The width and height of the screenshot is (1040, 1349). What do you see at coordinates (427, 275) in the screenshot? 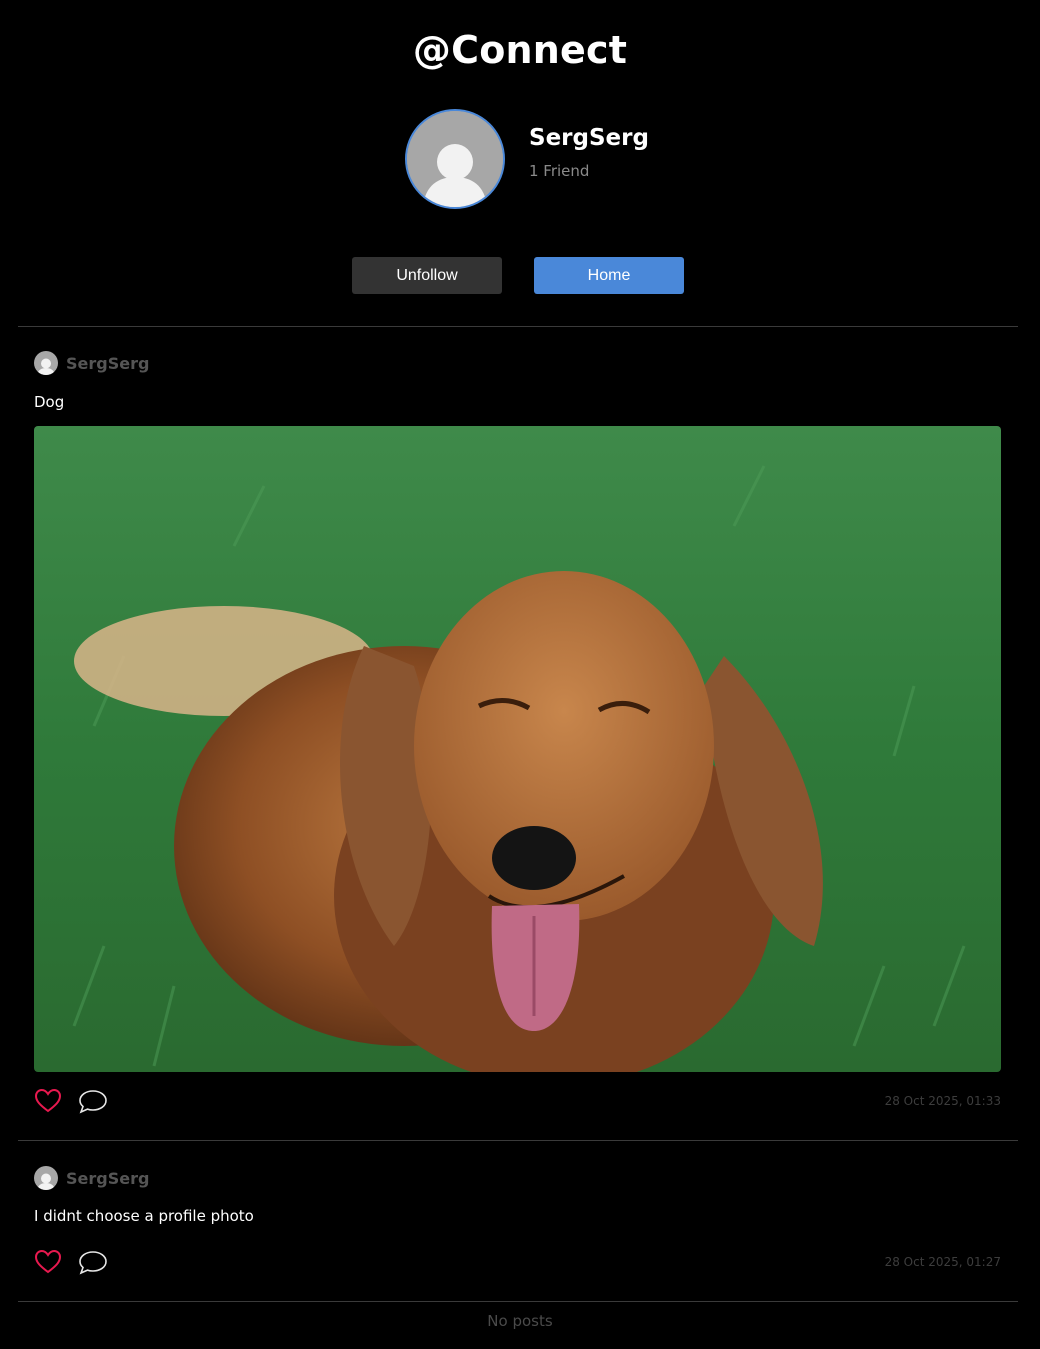
I see `unfollow-button: Unfollow` at bounding box center [427, 275].